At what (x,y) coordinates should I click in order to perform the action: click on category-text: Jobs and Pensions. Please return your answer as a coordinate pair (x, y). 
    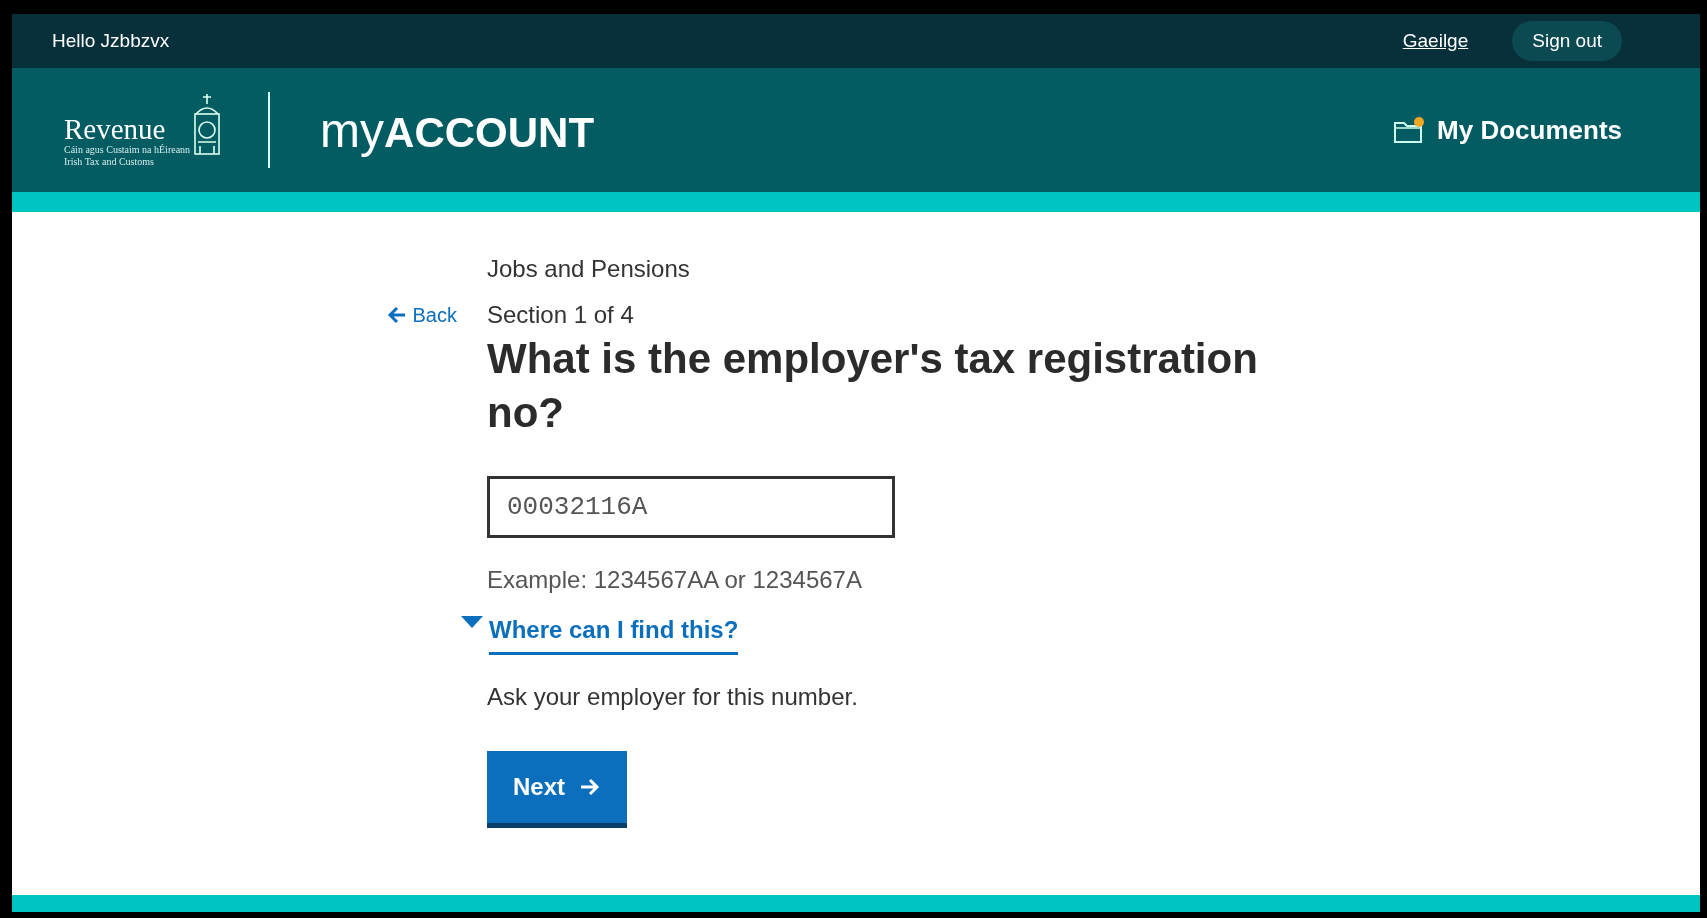
    Looking at the image, I should click on (589, 269).